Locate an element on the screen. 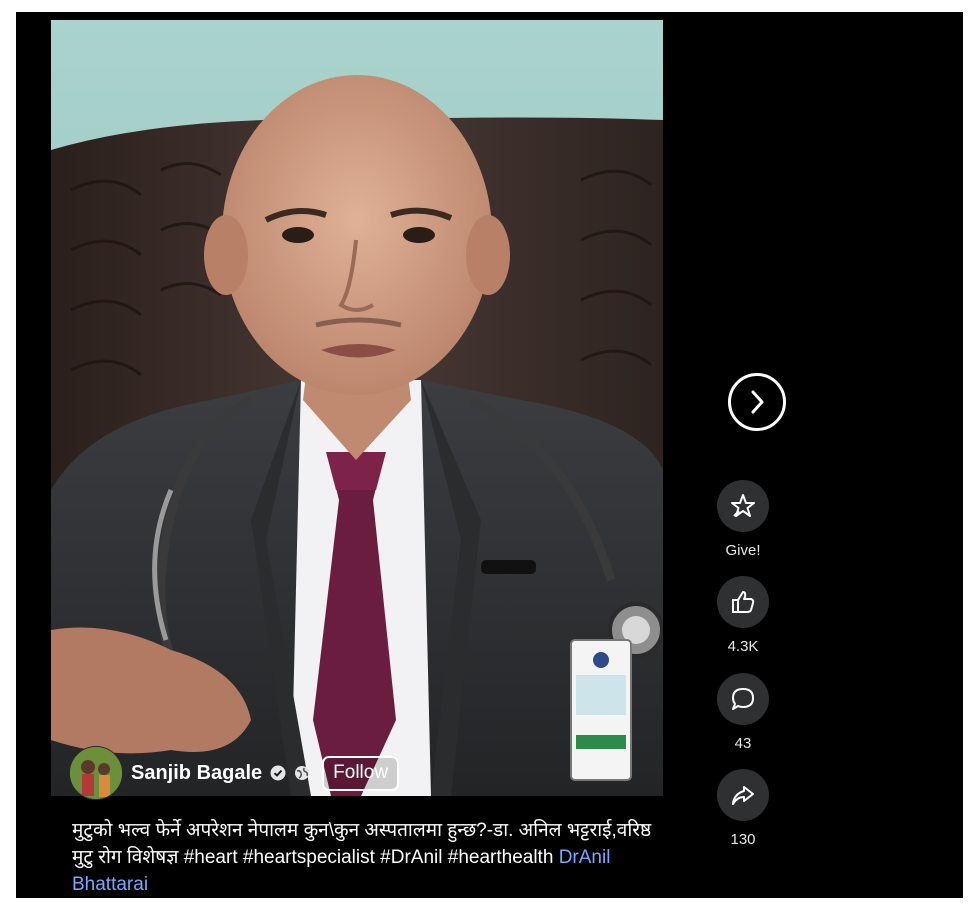 The width and height of the screenshot is (980, 918). give-action: Give! is located at coordinates (743, 519).